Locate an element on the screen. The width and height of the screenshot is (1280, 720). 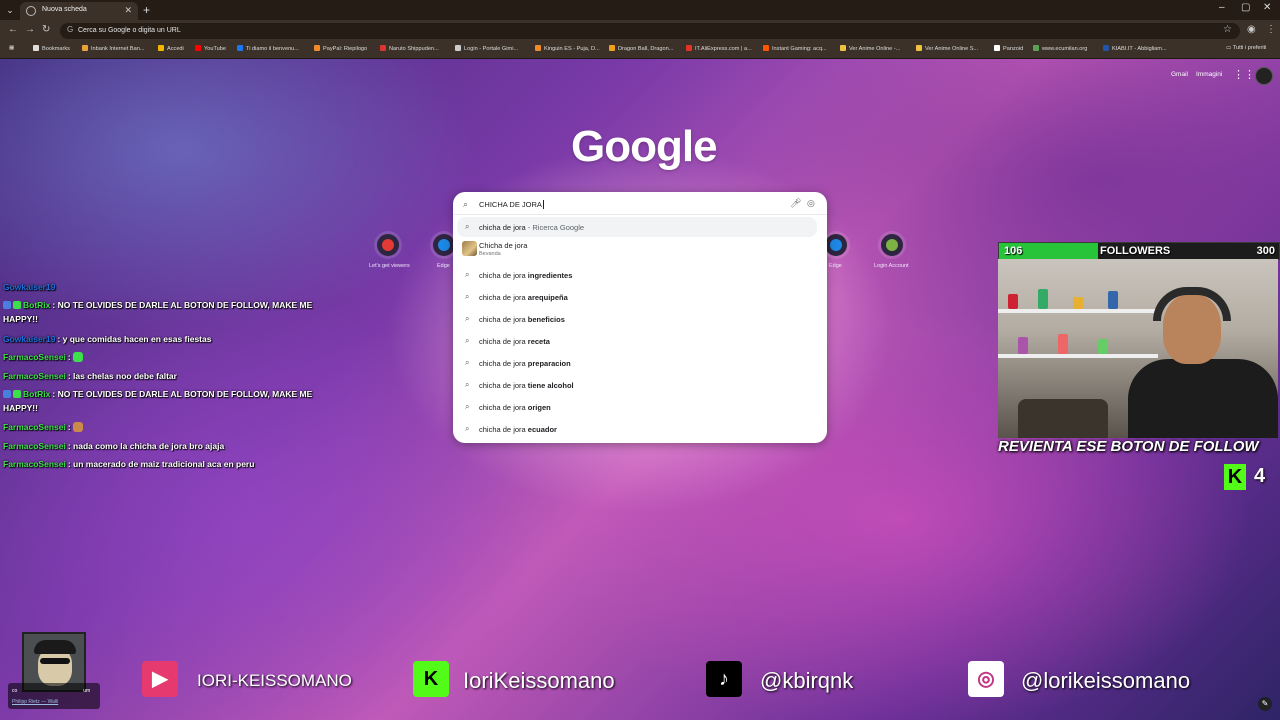
suggestion-item: ⌕ chicha de jora - Ricerca Google is located at coordinates (637, 227).